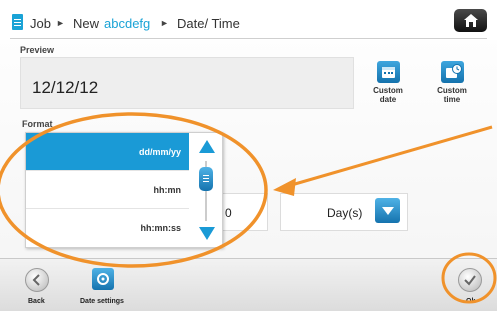 The height and width of the screenshot is (311, 497). I want to click on annotation-arrow-head, so click(284, 187).